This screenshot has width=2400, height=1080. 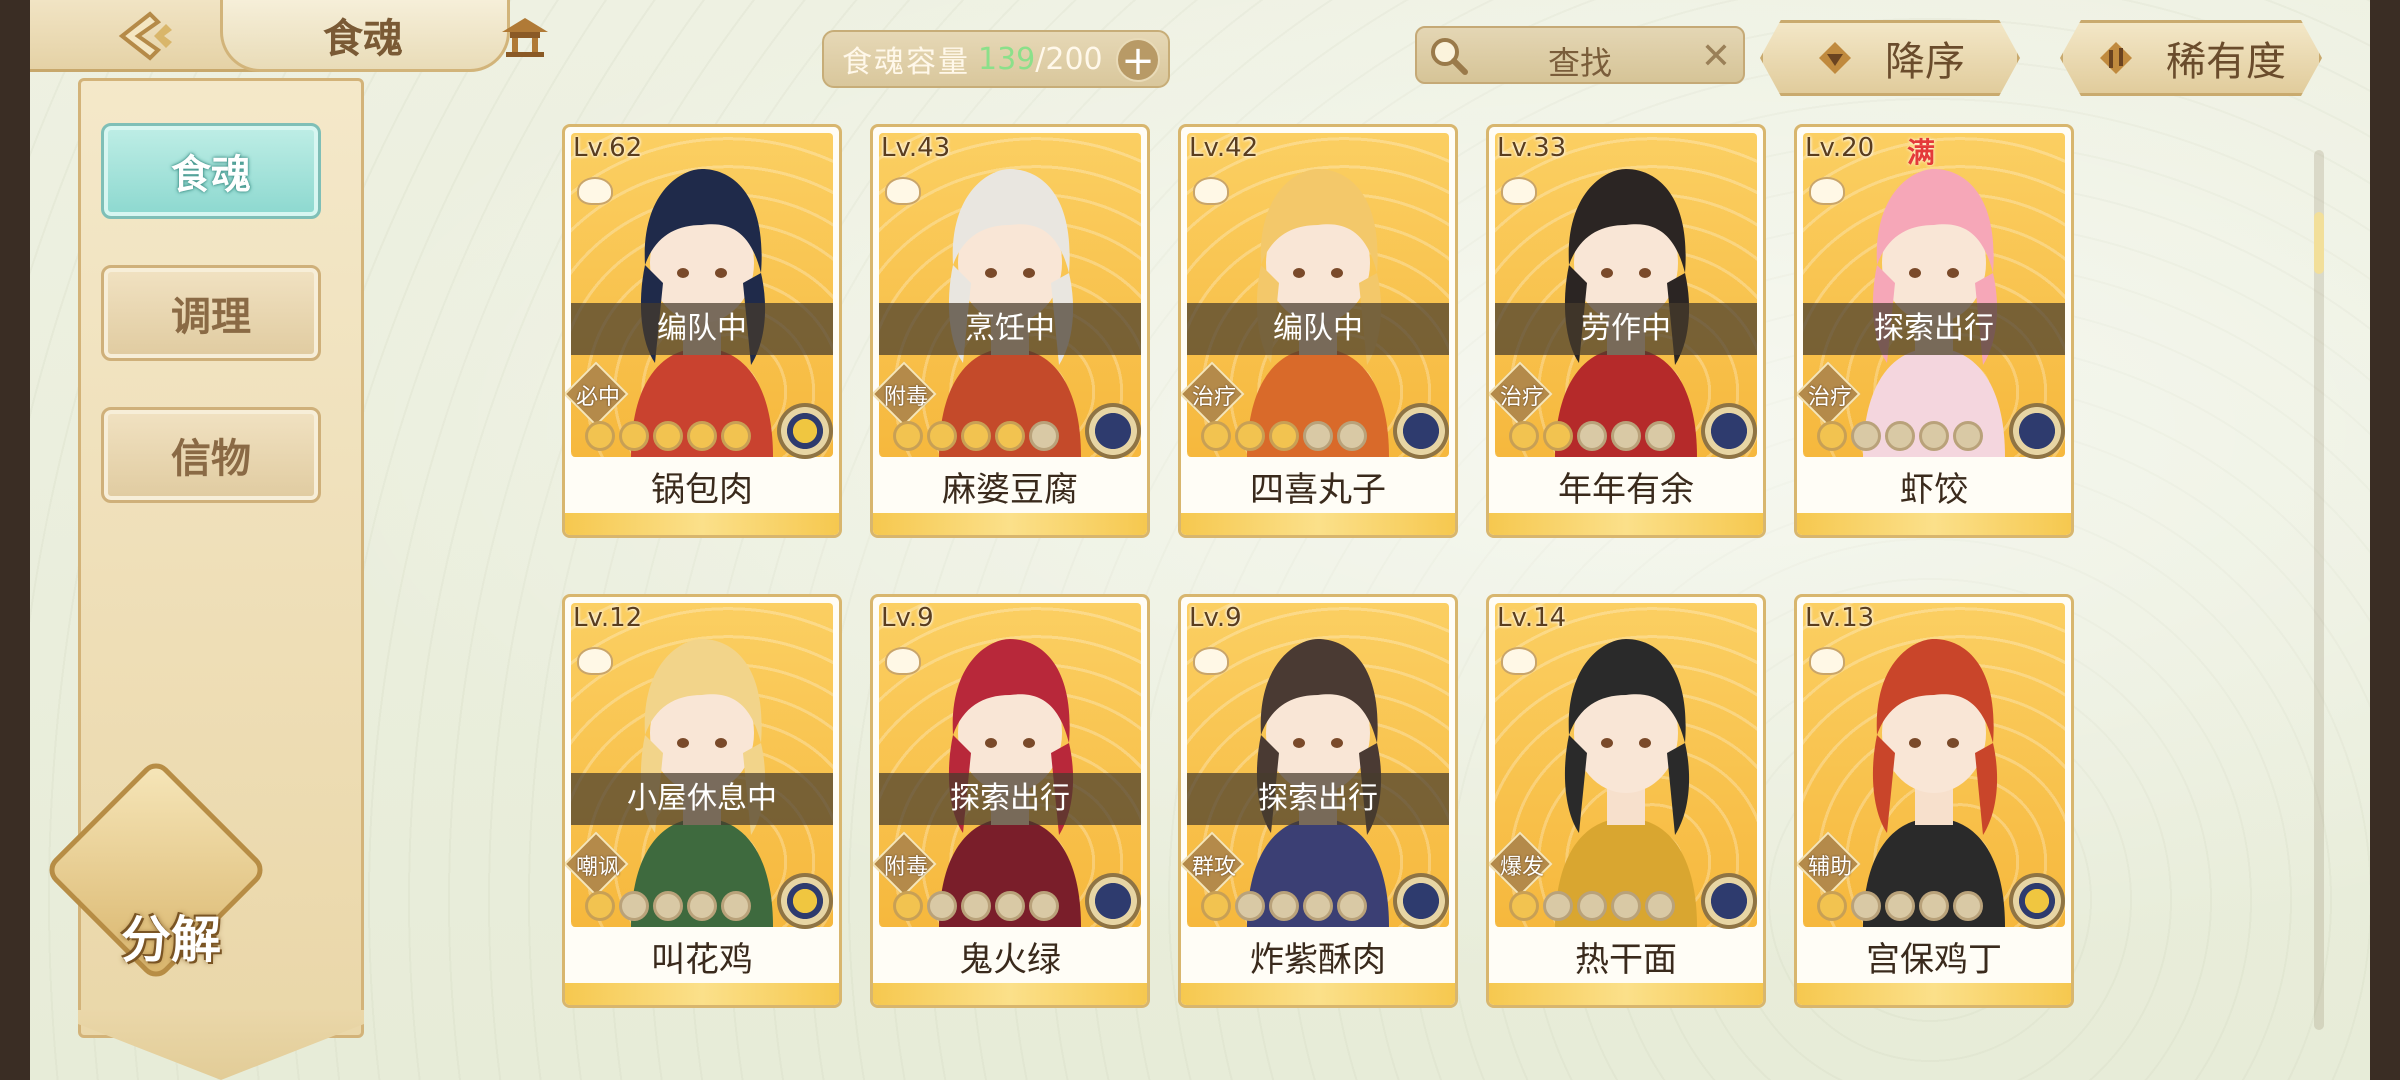 I want to click on role-label: 辅助, so click(x=1829, y=867).